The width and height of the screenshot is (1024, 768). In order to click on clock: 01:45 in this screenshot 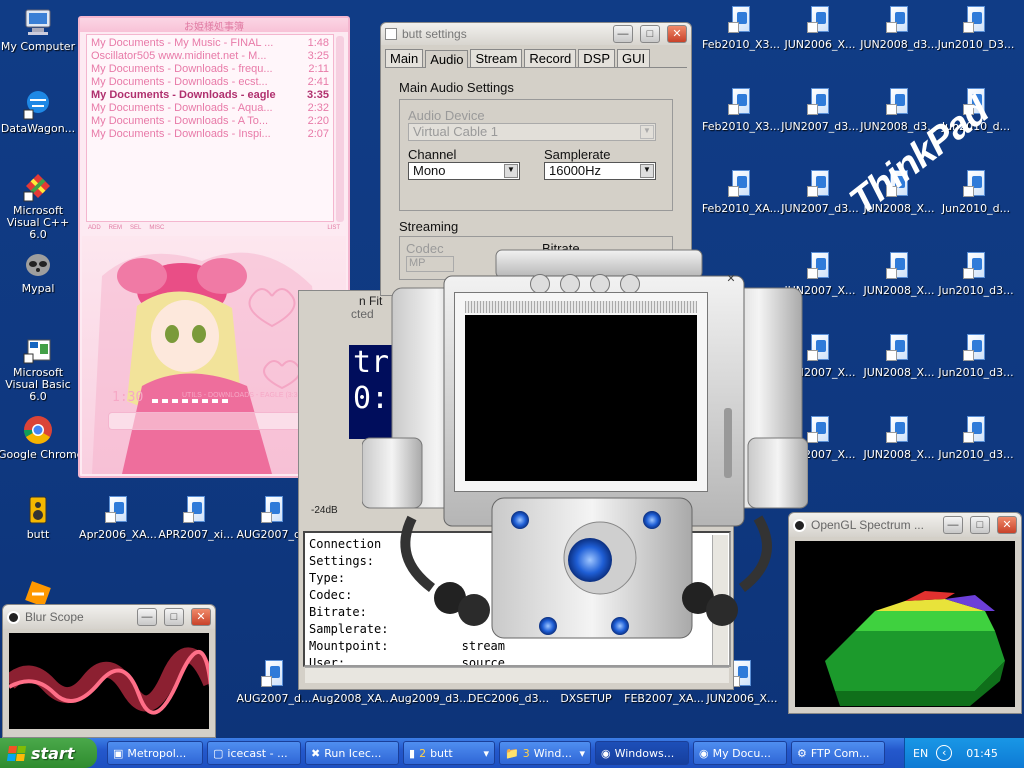, I will do `click(982, 753)`.